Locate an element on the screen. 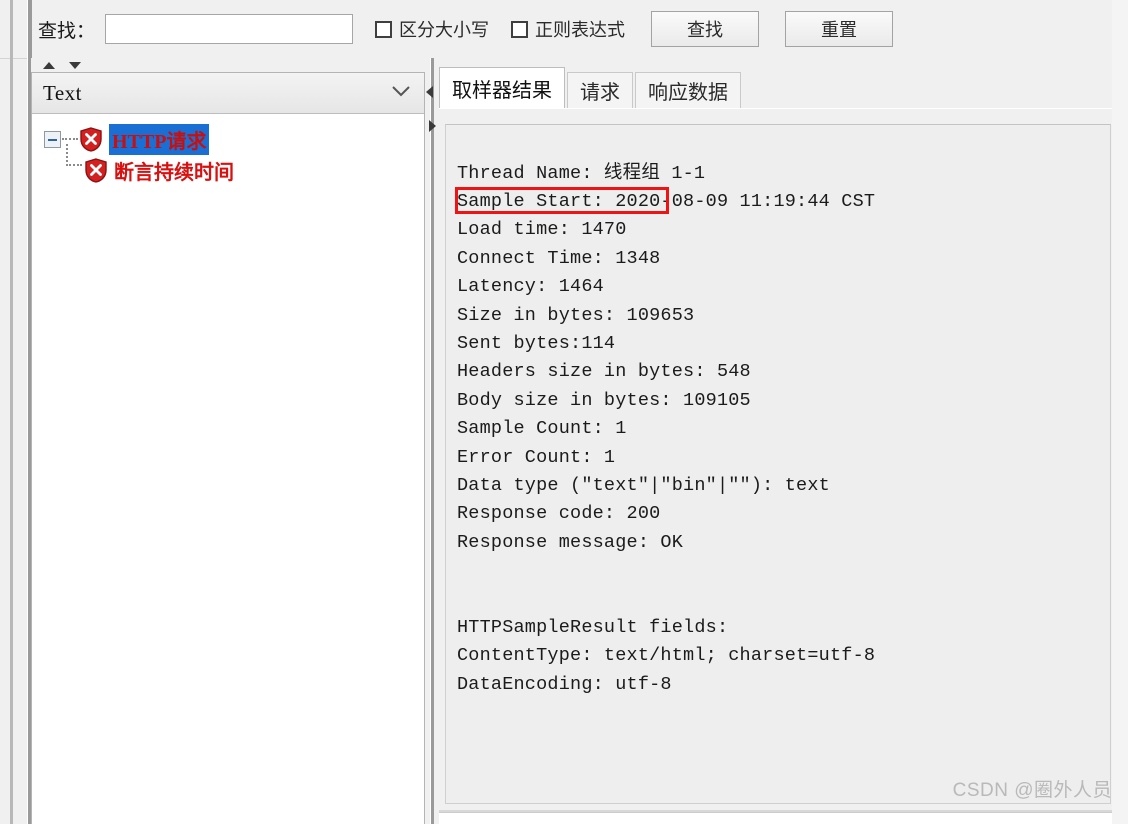  regex-checkbox: 正则表达式 is located at coordinates (568, 29).